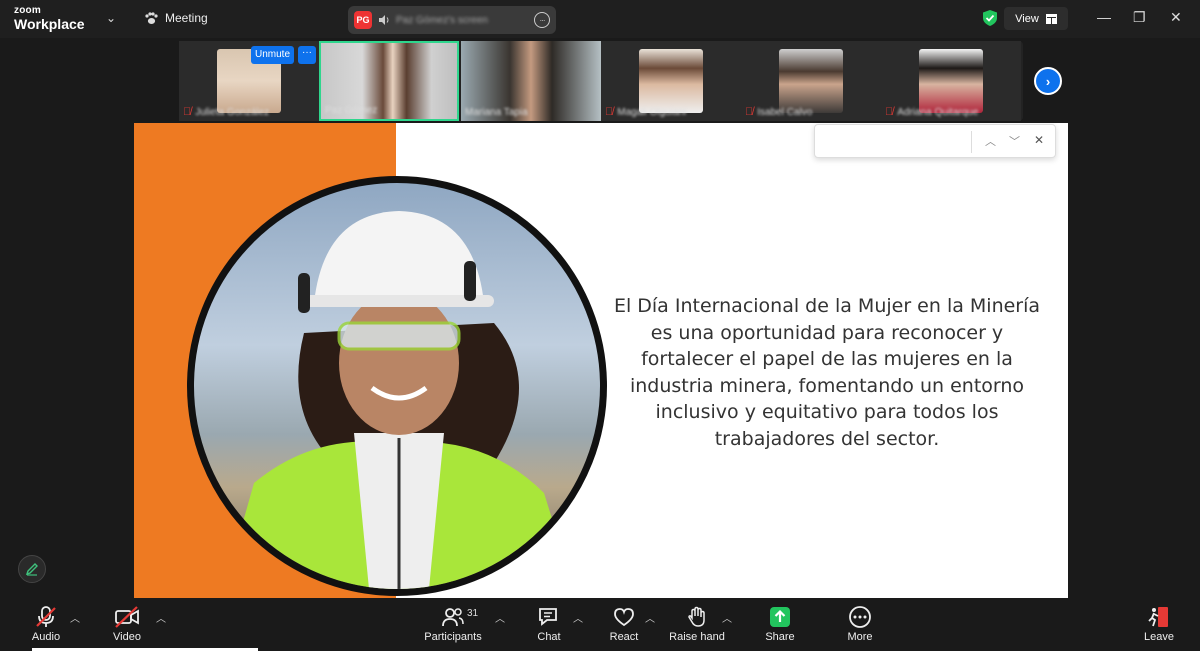  I want to click on participant-name-tag: 🎙̸ Julieta González, so click(226, 112).